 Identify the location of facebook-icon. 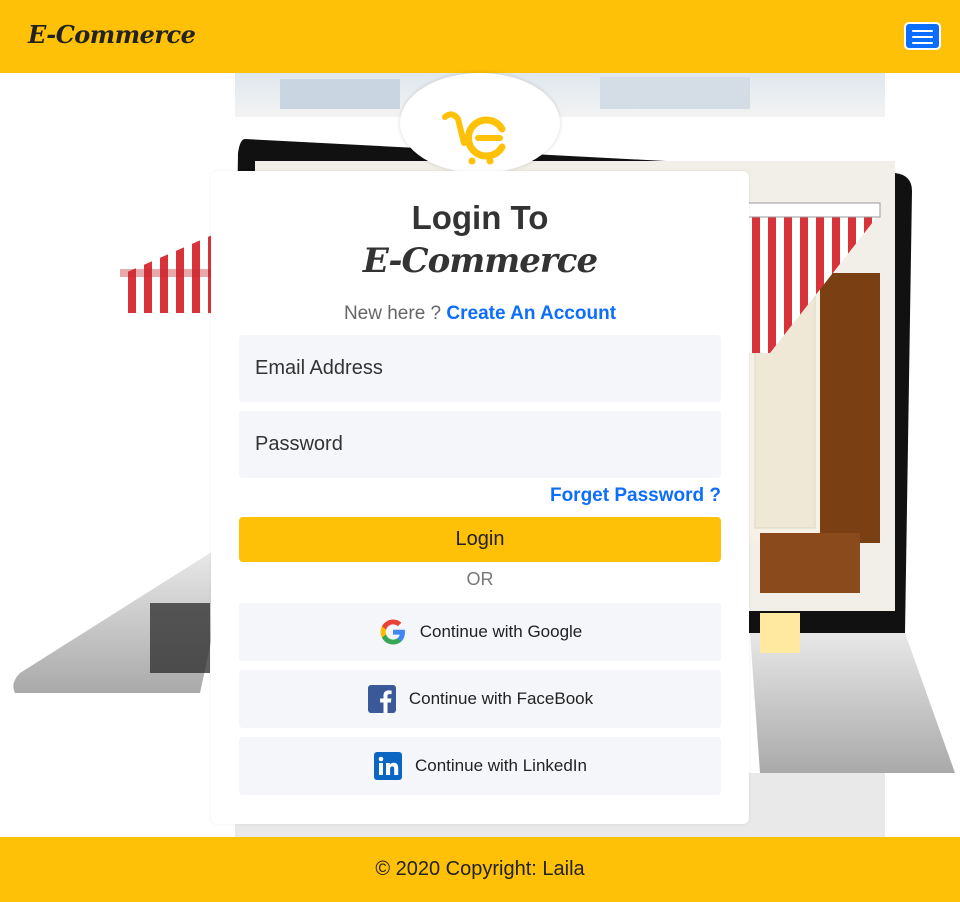
(381, 699).